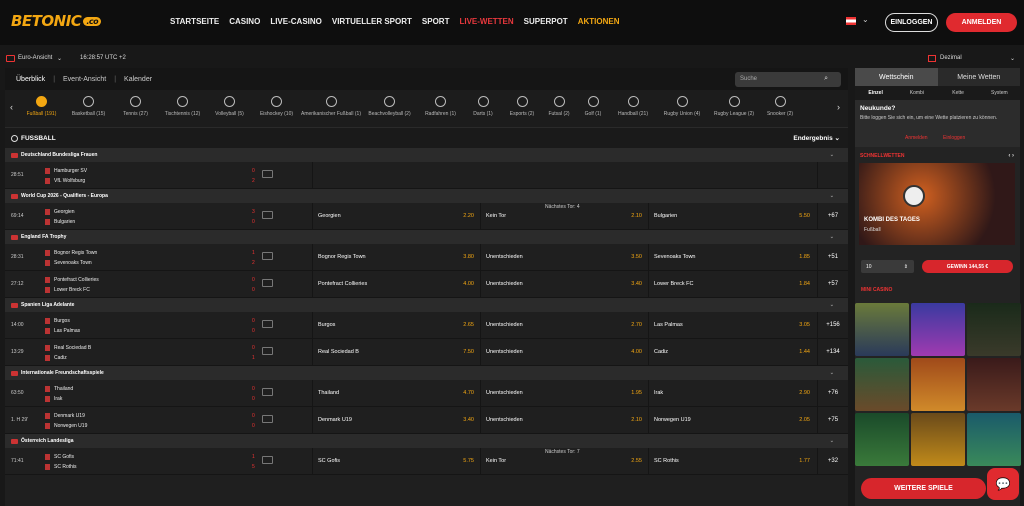  What do you see at coordinates (483, 103) in the screenshot?
I see `sport-darts: Darts (1)` at bounding box center [483, 103].